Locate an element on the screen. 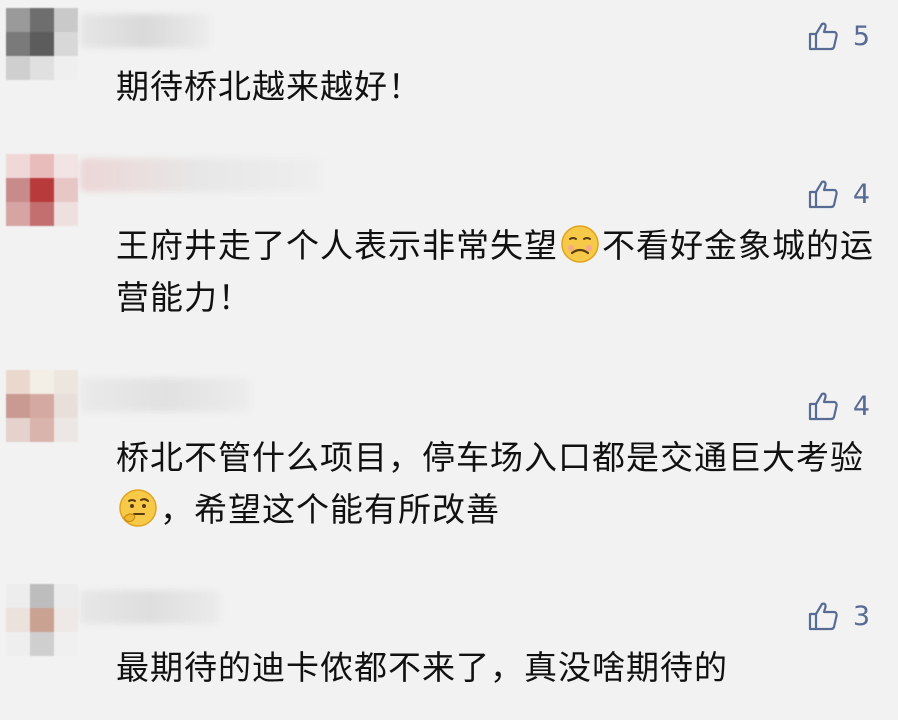 Image resolution: width=898 pixels, height=720 pixels. comment-text-part1: 桥北不管什么项目，停车场入口都是交通巨大考验 is located at coordinates (490, 457).